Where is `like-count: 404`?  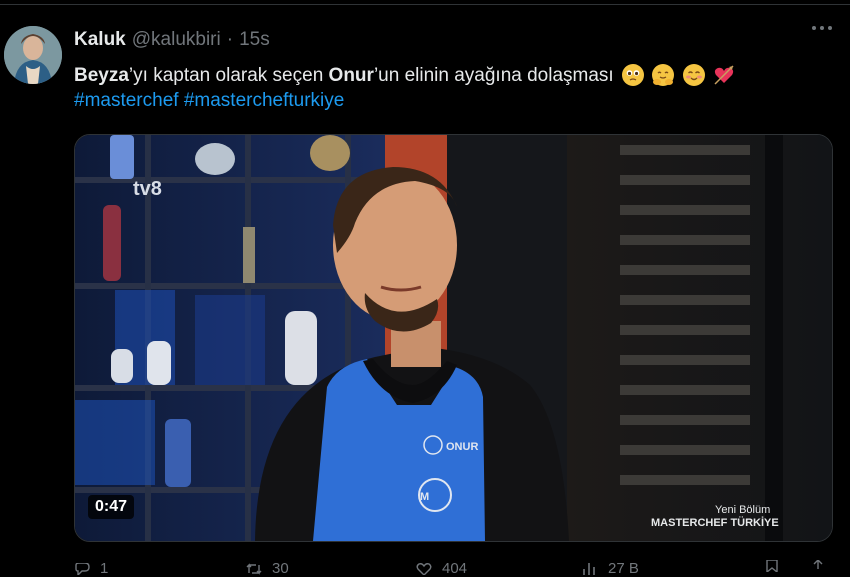
like-count: 404 is located at coordinates (455, 568).